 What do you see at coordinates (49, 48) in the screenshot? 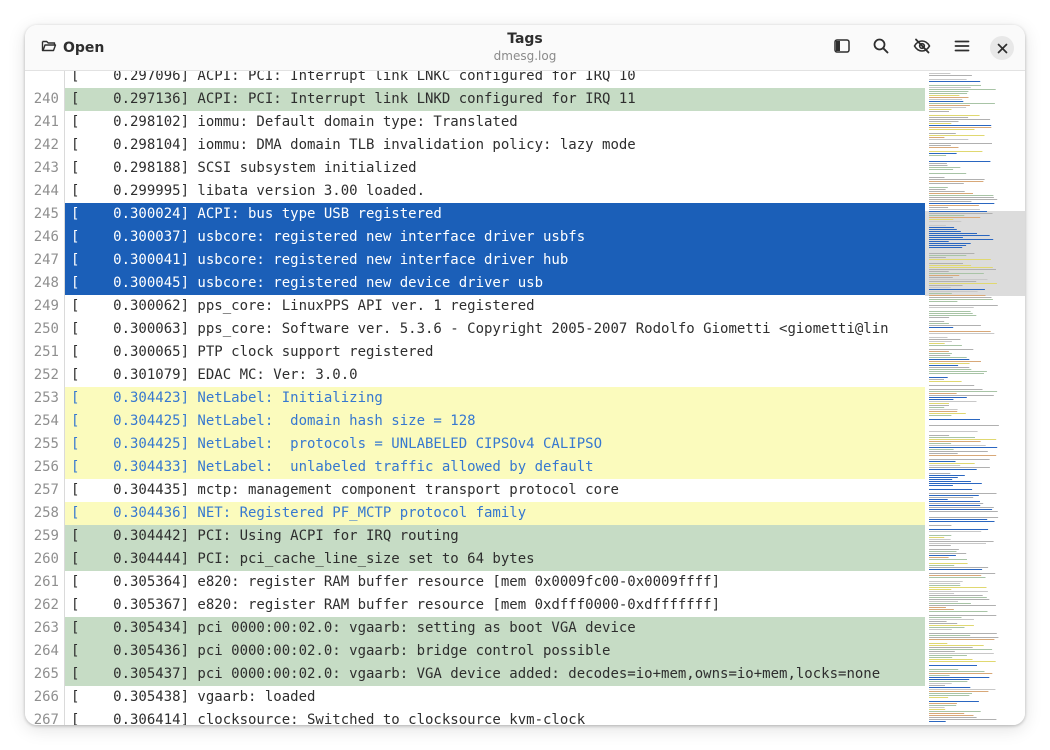
I see `folder-open-icon` at bounding box center [49, 48].